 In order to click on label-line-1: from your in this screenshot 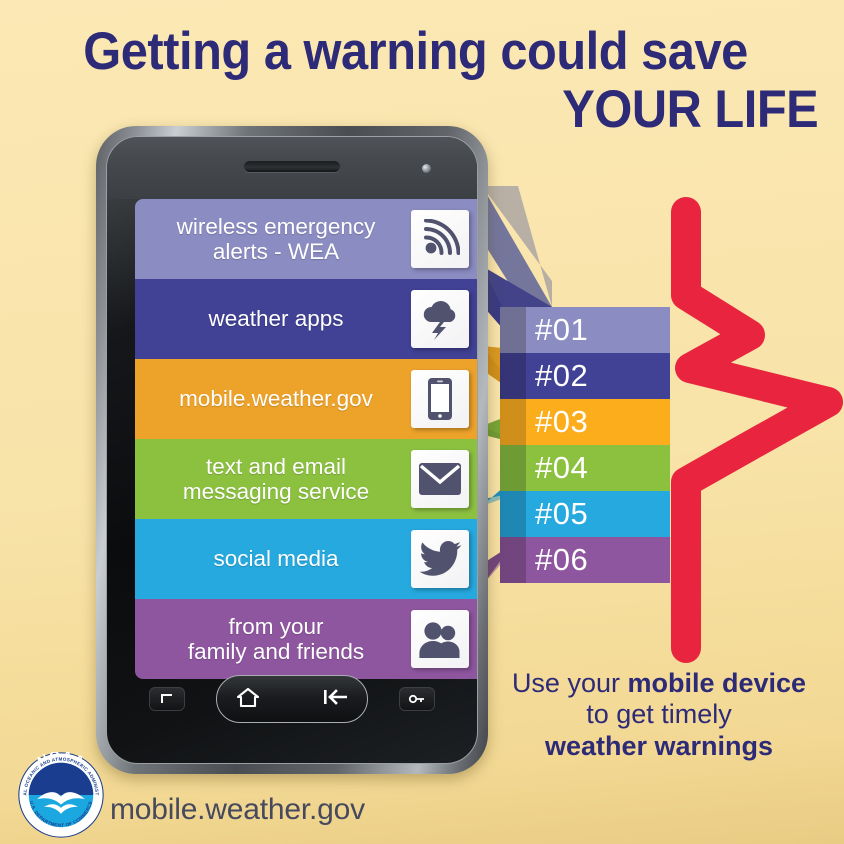, I will do `click(276, 626)`.